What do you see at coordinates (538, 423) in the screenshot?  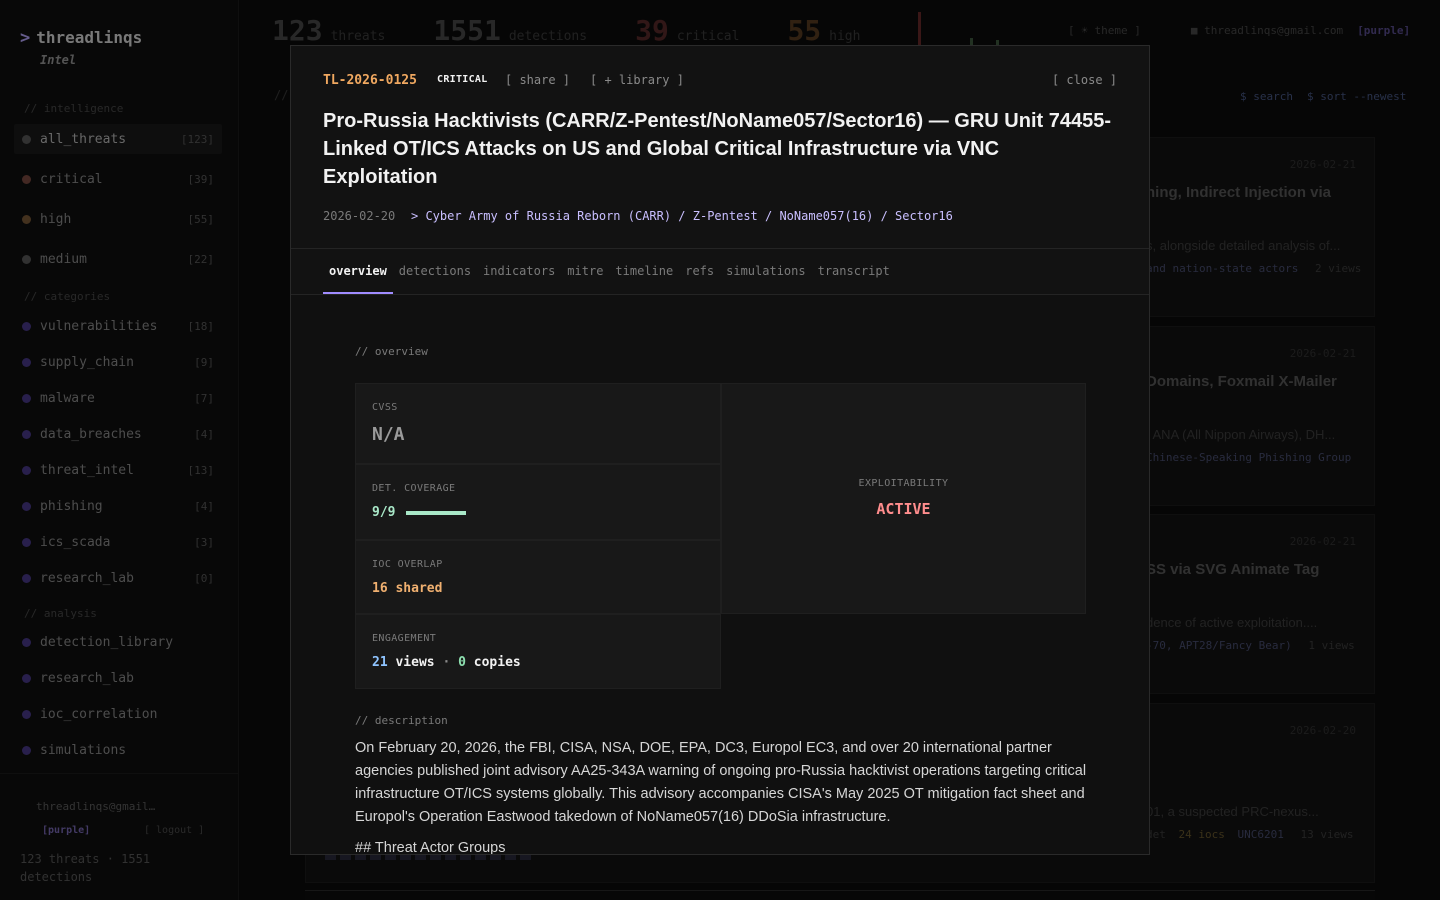 I see `cvss-cell: CVSS N/A` at bounding box center [538, 423].